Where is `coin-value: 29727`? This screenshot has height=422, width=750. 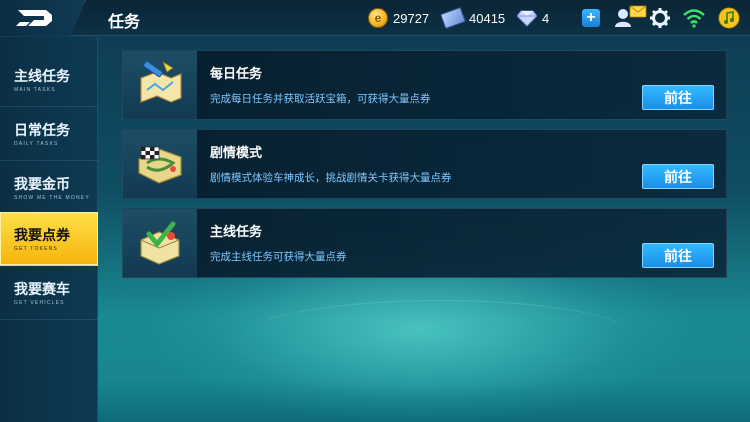 coin-value: 29727 is located at coordinates (411, 18).